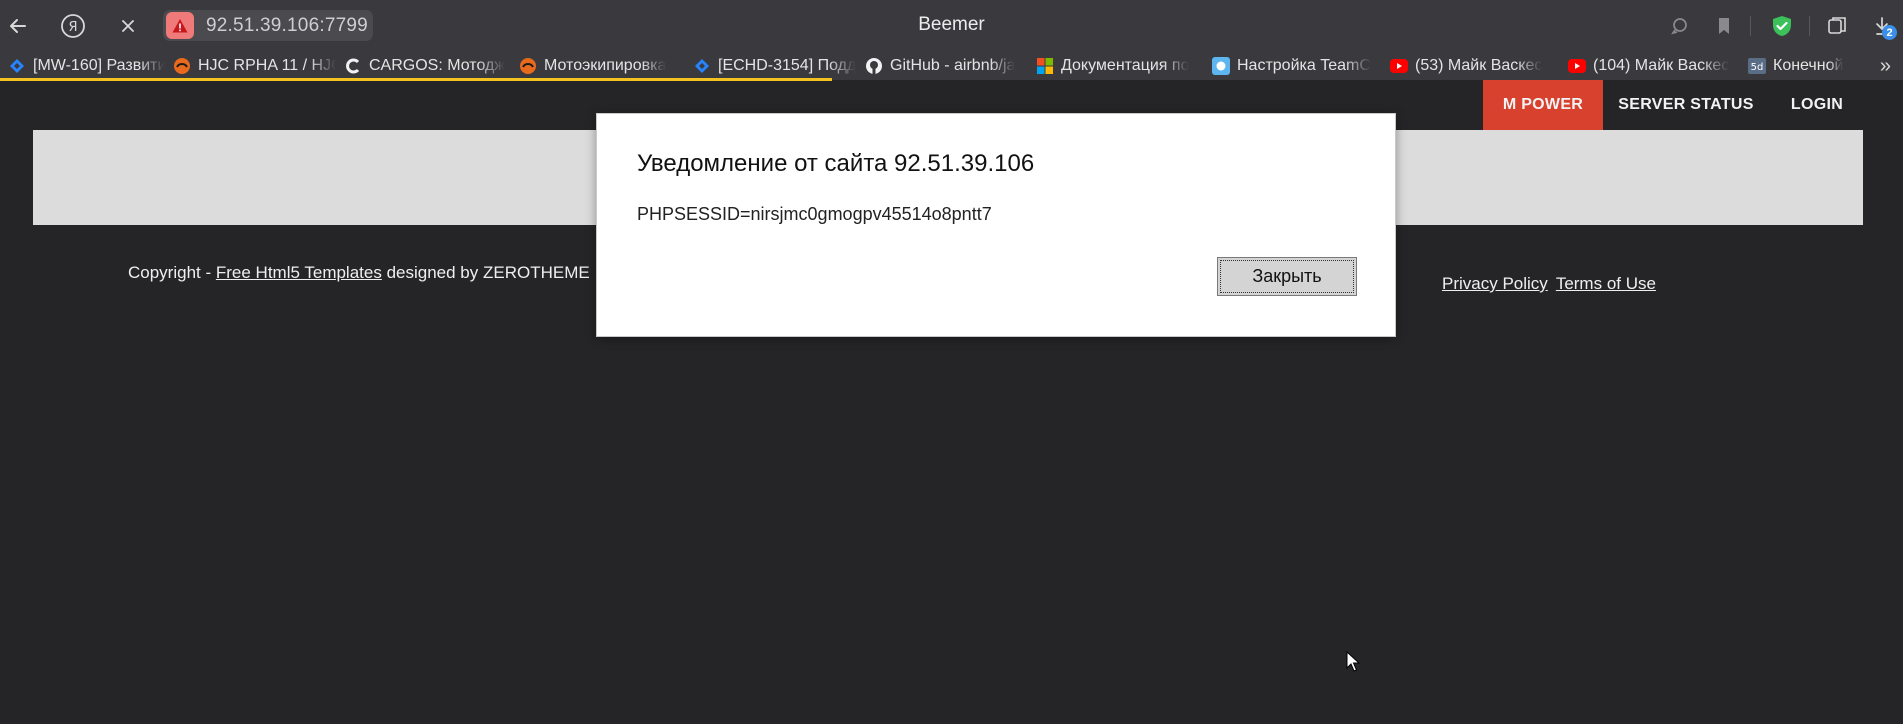 This screenshot has height=724, width=1903. What do you see at coordinates (1686, 105) in the screenshot?
I see `nav-server-status: SERVER STATUS` at bounding box center [1686, 105].